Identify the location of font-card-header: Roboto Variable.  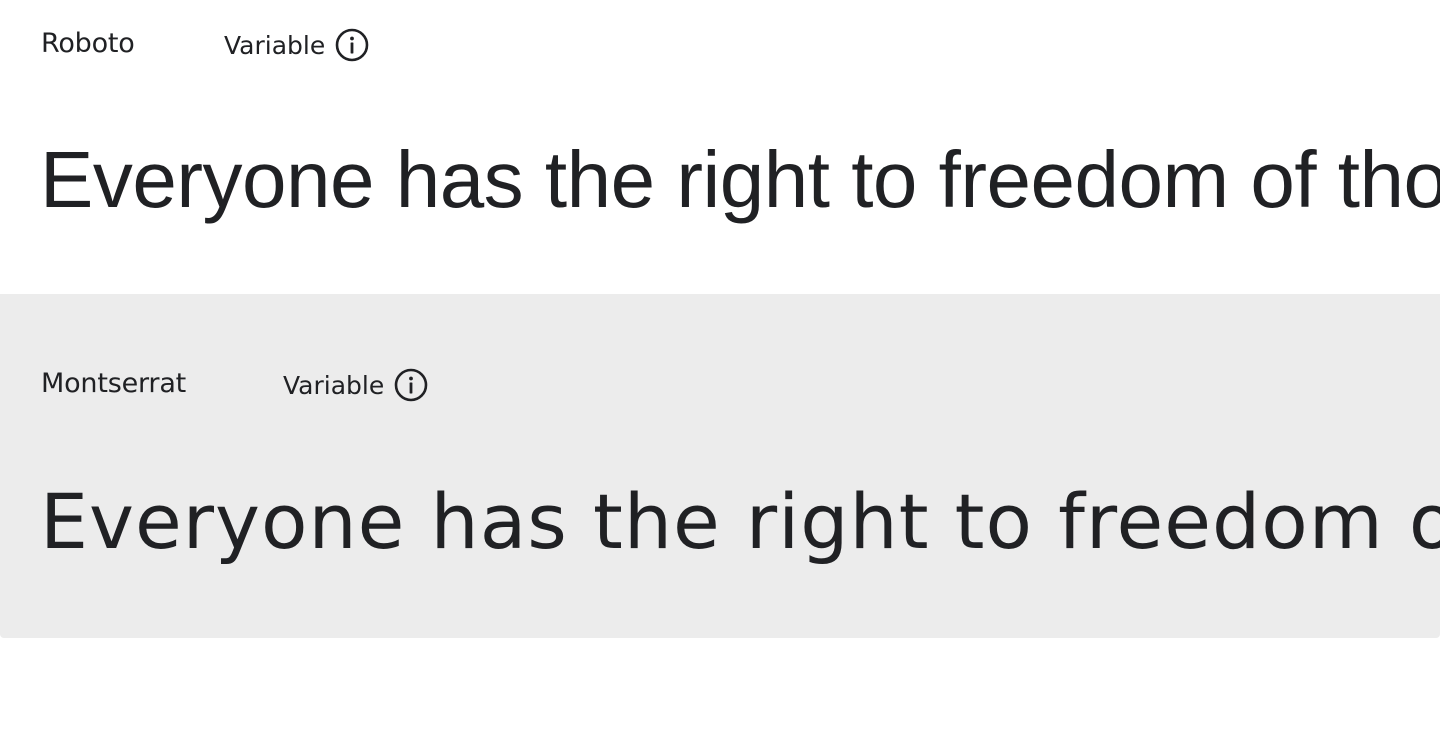
(205, 43).